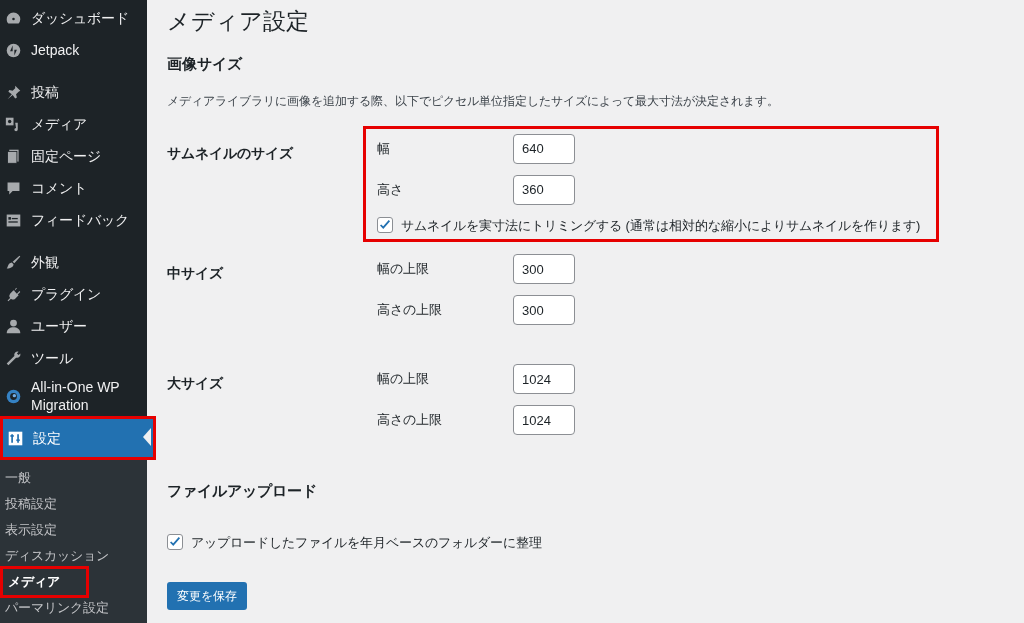  What do you see at coordinates (73, 396) in the screenshot?
I see `sidebar-menu-item: All-in-One WP Migration` at bounding box center [73, 396].